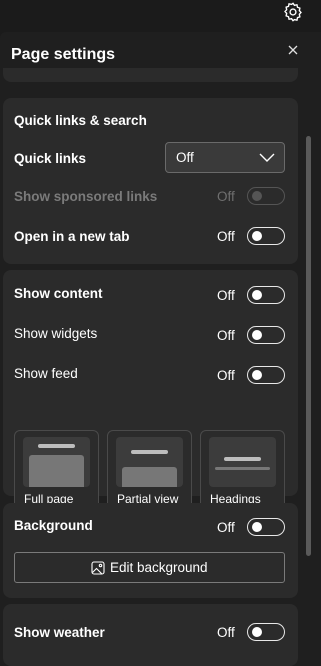 The image size is (321, 666). What do you see at coordinates (46, 373) in the screenshot?
I see `show-feed-label: Show feed` at bounding box center [46, 373].